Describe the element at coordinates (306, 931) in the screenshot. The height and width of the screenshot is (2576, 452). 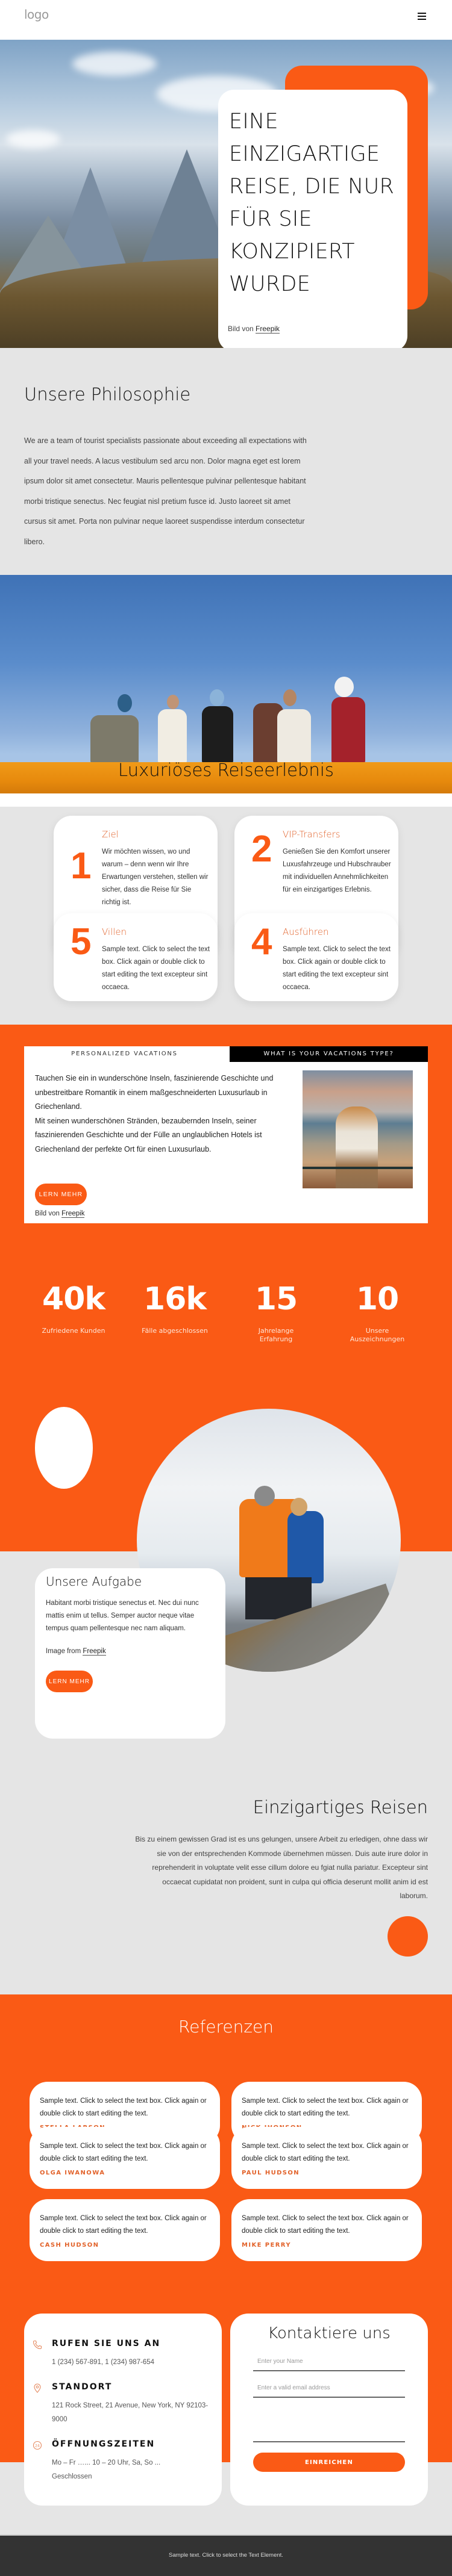
I see `feature-heading: Ausführen` at that location.